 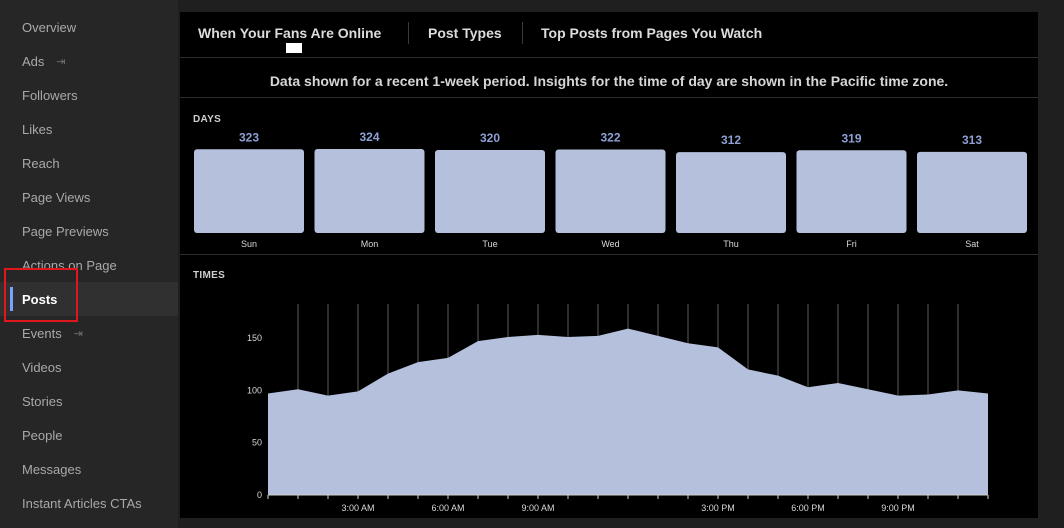 What do you see at coordinates (254, 390) in the screenshot?
I see `y-tick-label: 100` at bounding box center [254, 390].